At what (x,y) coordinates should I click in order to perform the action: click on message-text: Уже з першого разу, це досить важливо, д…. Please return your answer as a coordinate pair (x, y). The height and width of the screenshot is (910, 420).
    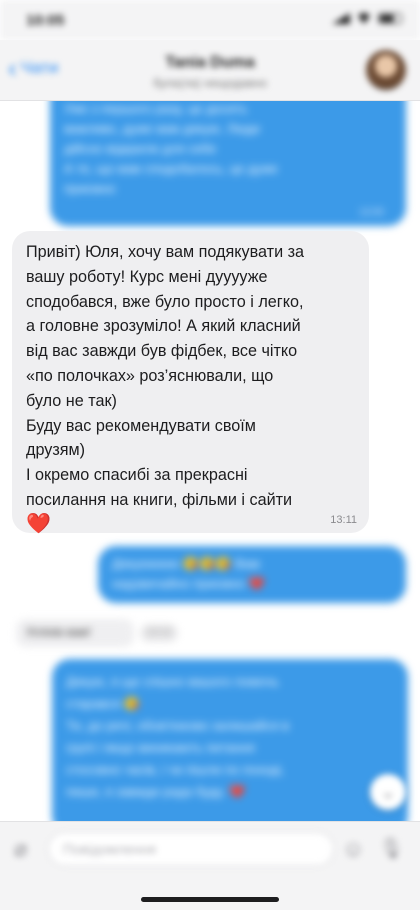
    Looking at the image, I should click on (171, 148).